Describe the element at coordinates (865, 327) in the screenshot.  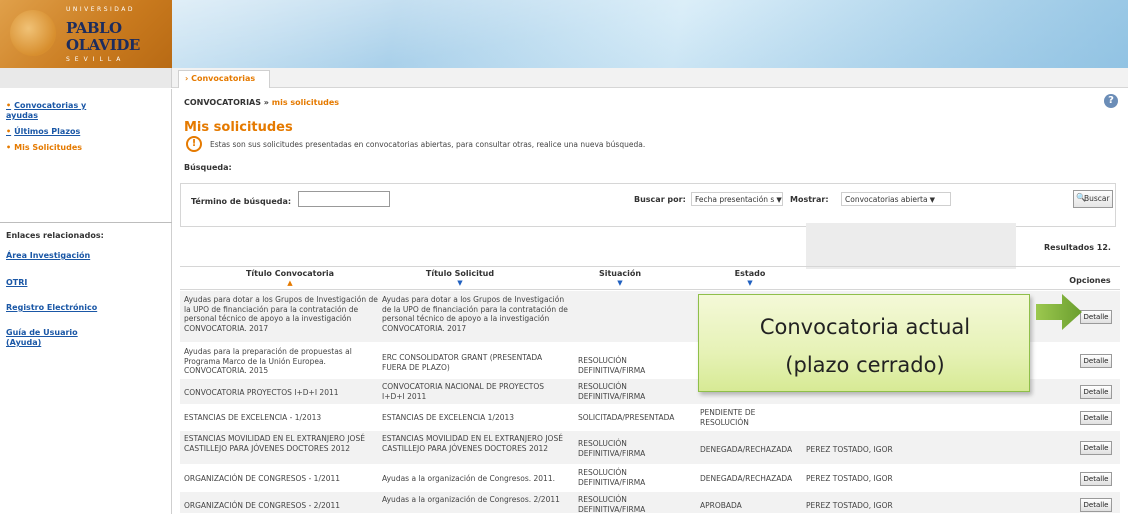
I see `callout-line1: Convocatoria actual` at that location.